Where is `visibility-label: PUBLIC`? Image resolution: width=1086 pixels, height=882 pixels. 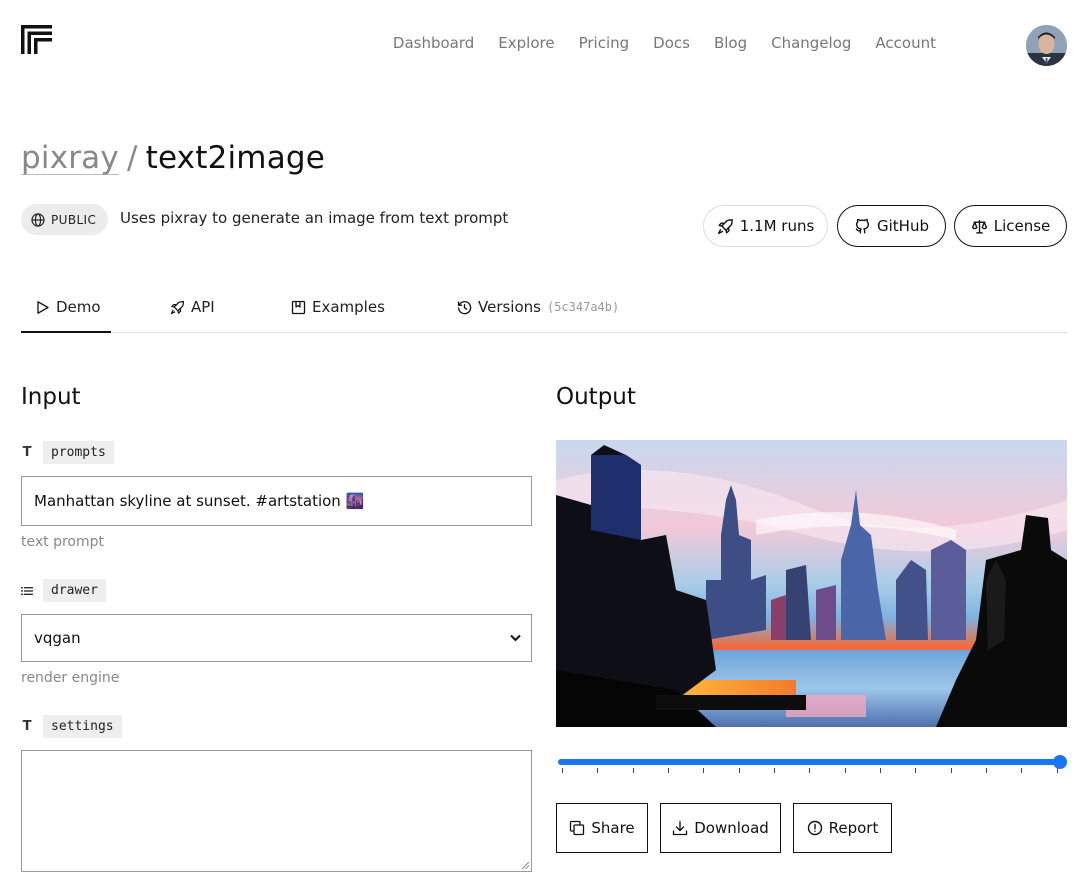
visibility-label: PUBLIC is located at coordinates (74, 219).